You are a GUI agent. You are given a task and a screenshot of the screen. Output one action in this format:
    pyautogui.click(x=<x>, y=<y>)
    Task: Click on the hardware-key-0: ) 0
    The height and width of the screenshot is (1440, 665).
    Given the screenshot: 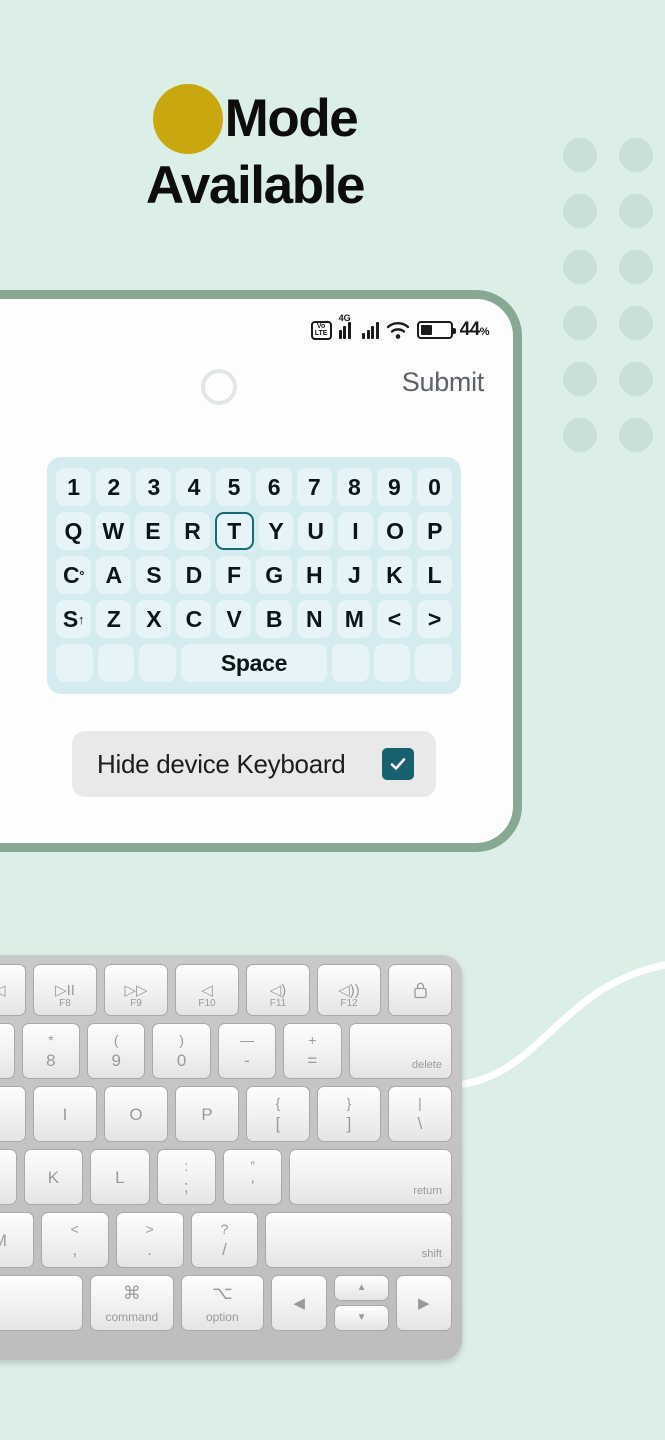 What is the action you would take?
    pyautogui.click(x=181, y=1051)
    